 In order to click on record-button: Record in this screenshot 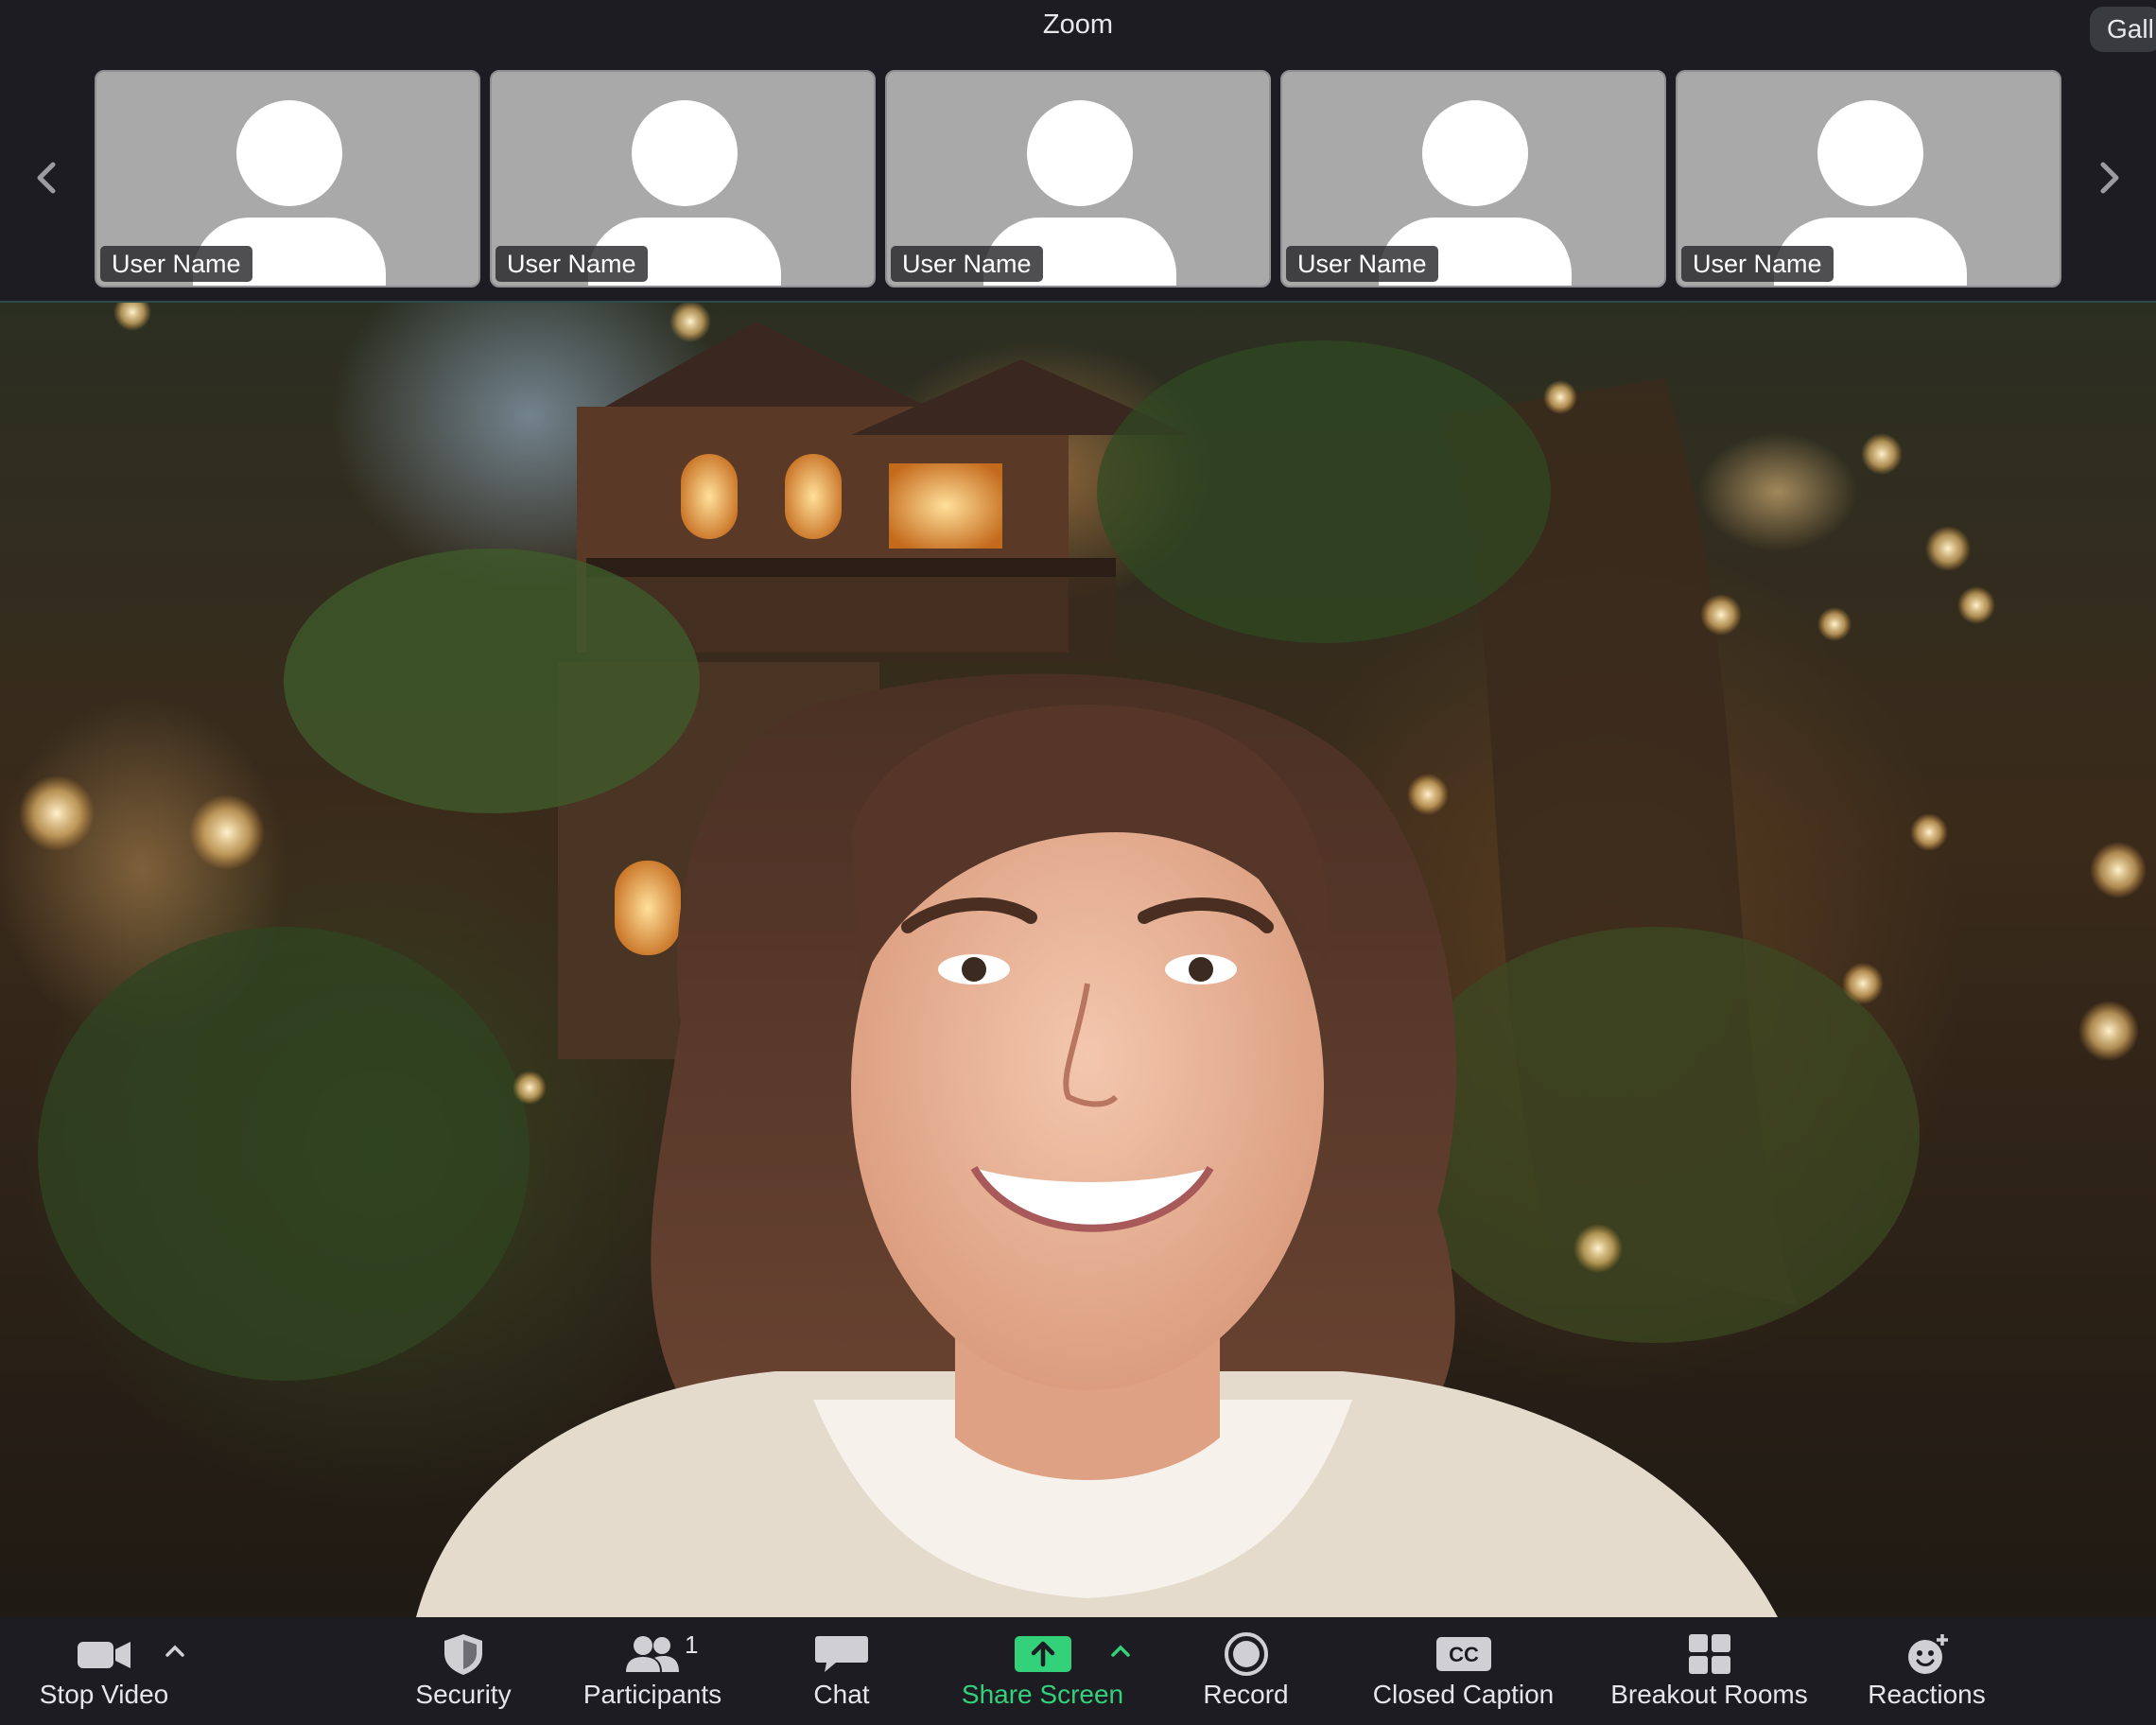, I will do `click(1246, 1671)`.